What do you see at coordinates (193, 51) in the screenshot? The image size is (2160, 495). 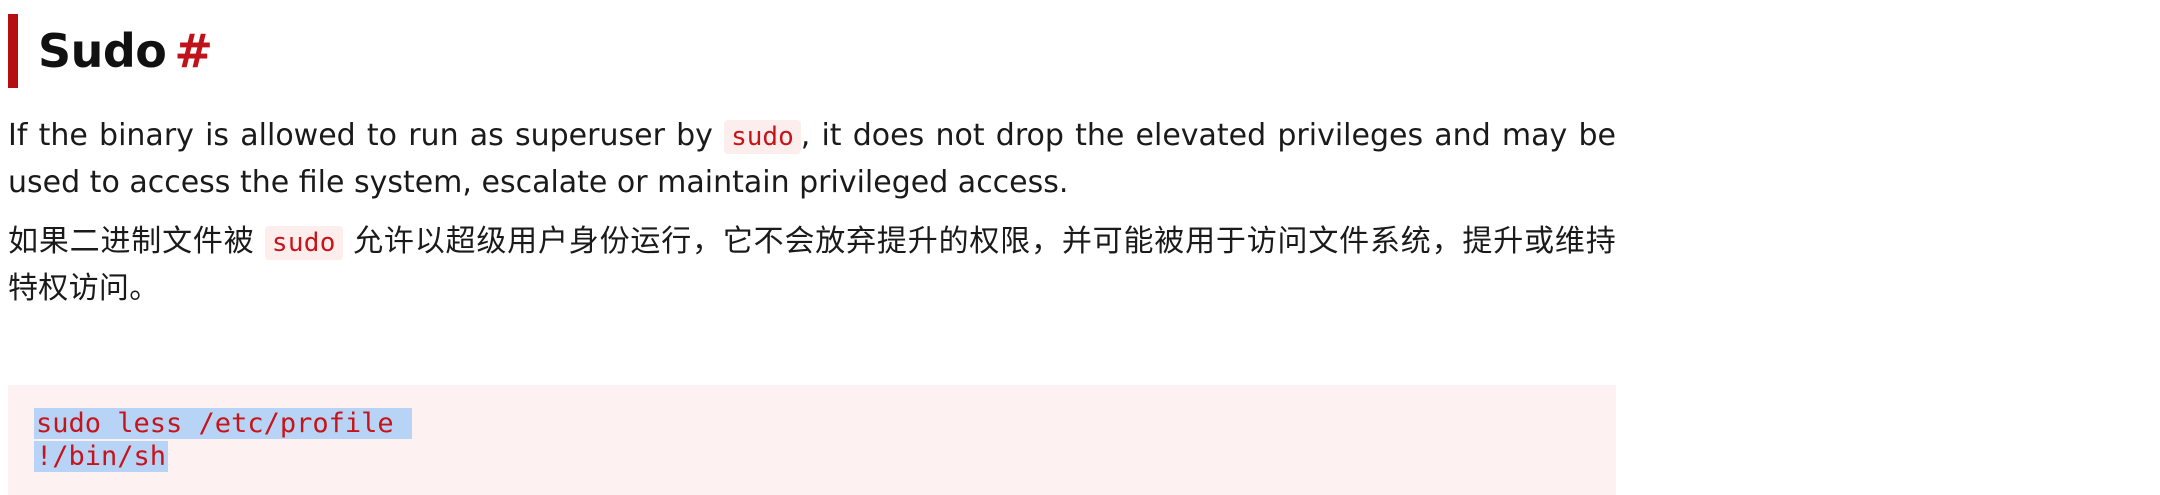 I see `heading-anchor-link: #` at bounding box center [193, 51].